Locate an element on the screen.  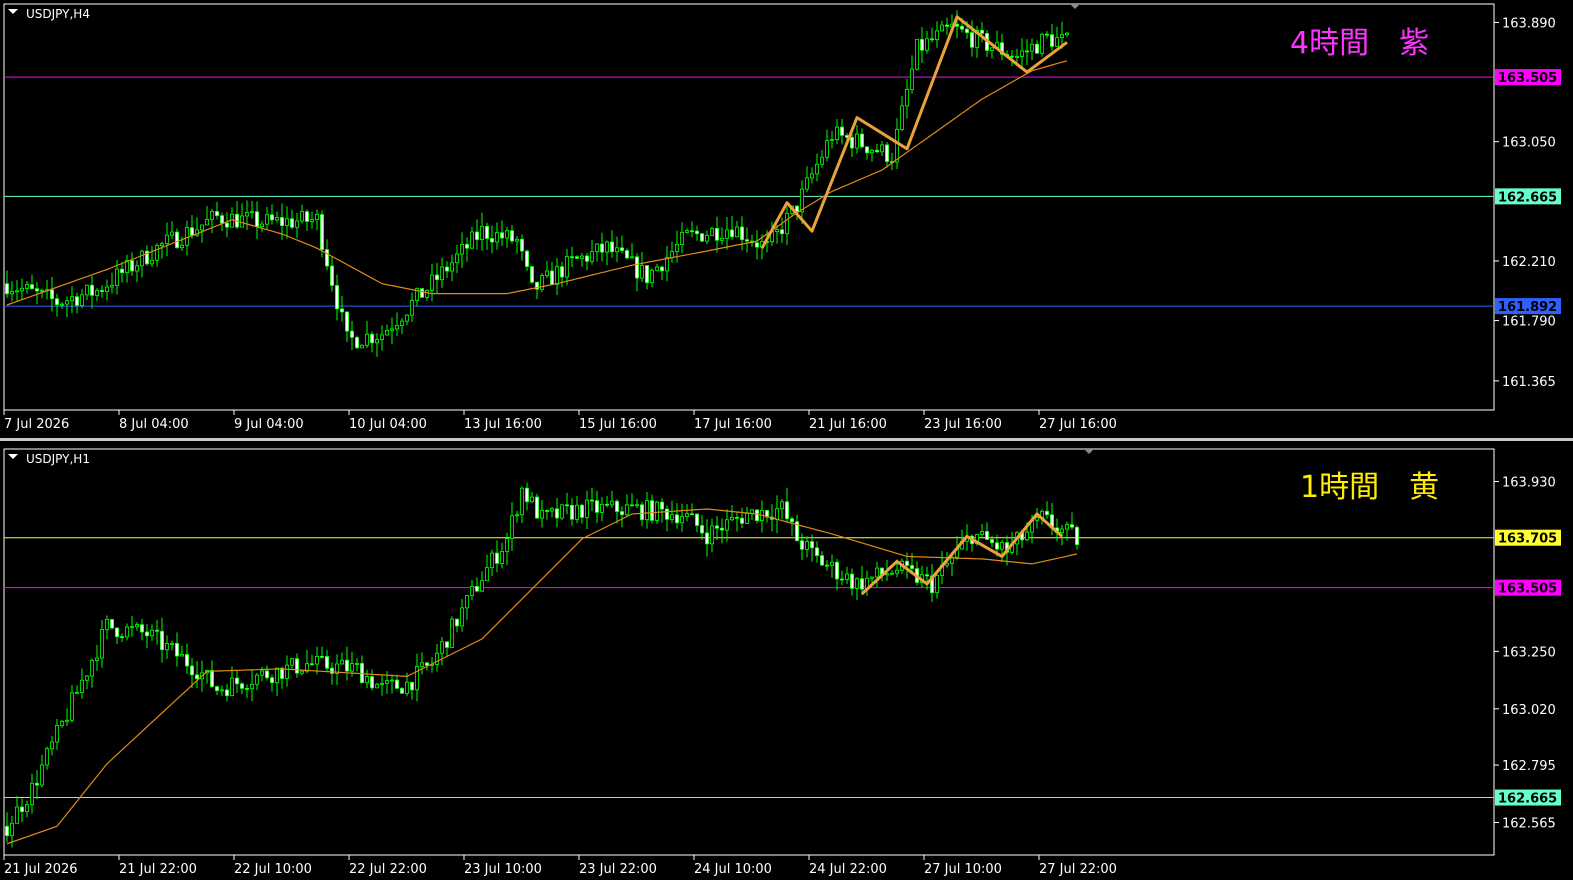
x-tick-label: 23 Jul 22:00 is located at coordinates (618, 869).